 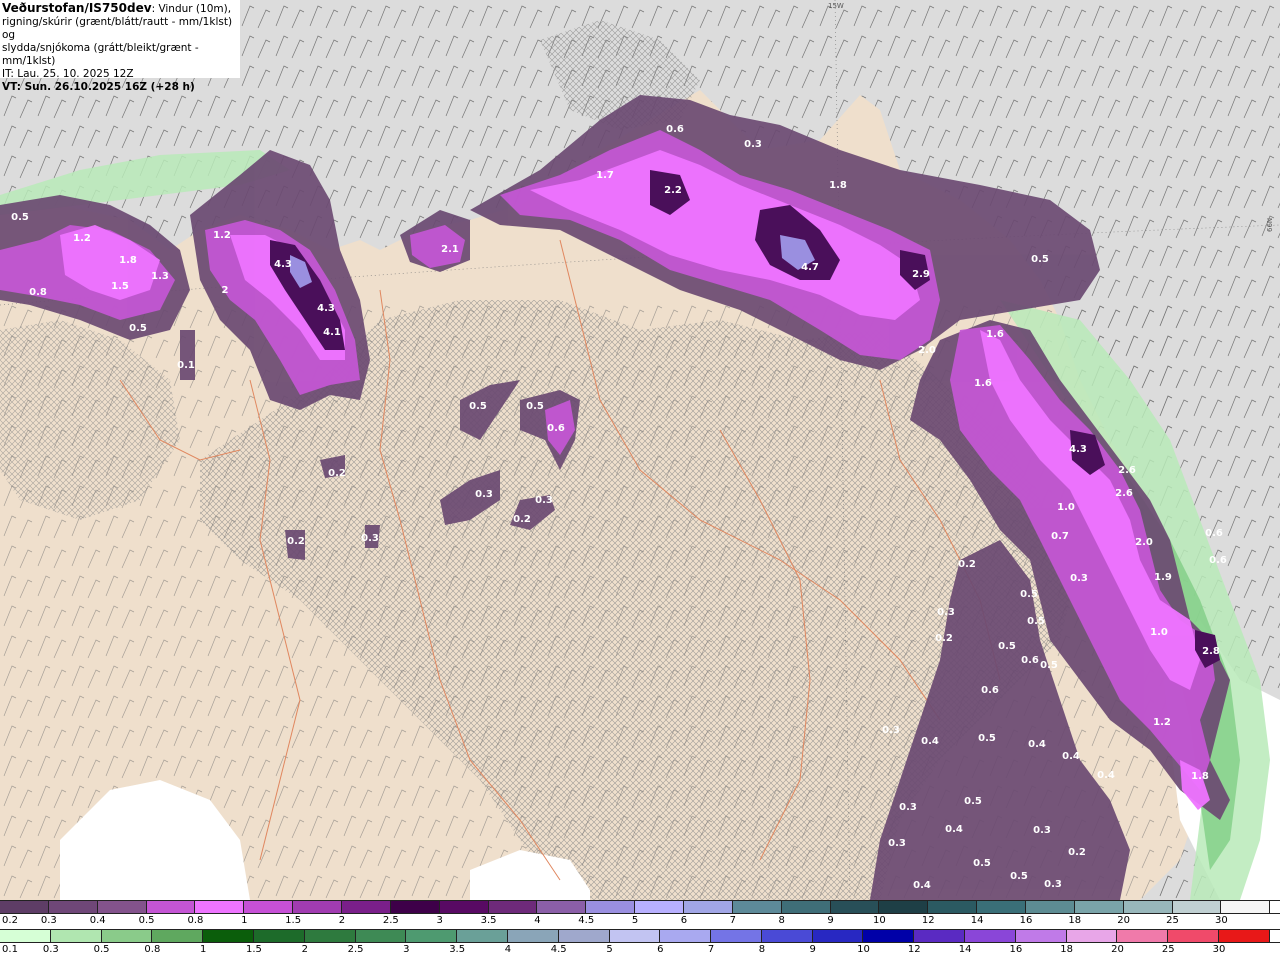 What do you see at coordinates (1075, 920) in the screenshot?
I see `legend-snow-label: 18` at bounding box center [1075, 920].